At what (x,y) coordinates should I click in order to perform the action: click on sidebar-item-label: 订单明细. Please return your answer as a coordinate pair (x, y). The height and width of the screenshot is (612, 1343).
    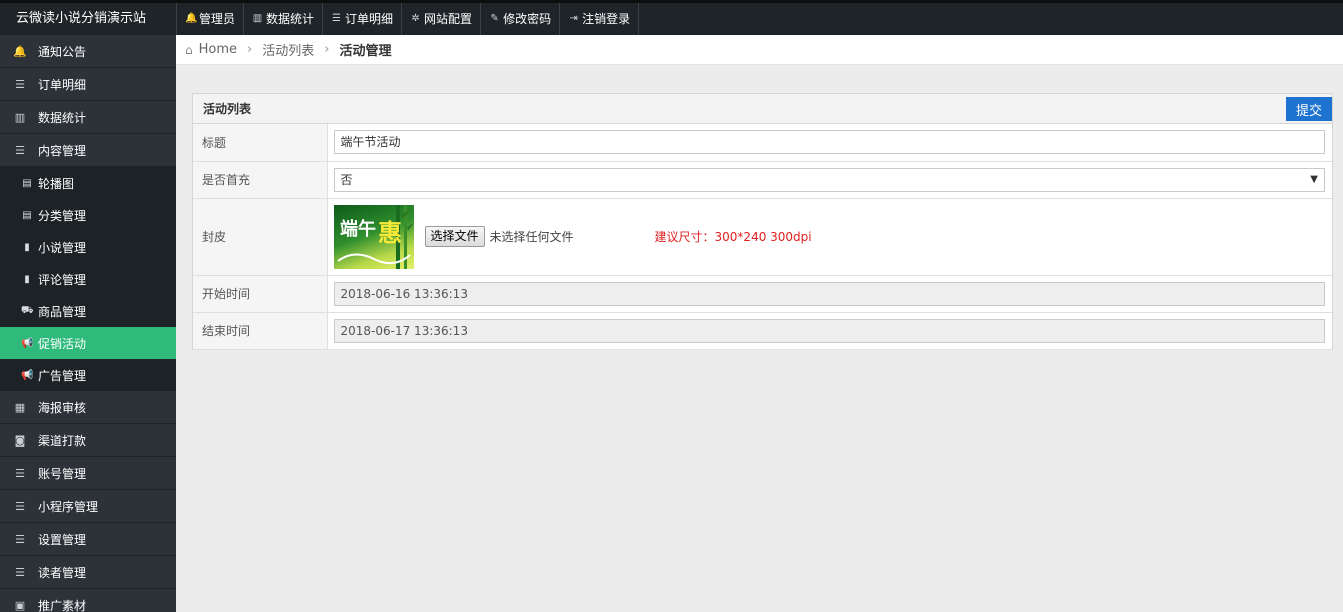
    Looking at the image, I should click on (62, 84).